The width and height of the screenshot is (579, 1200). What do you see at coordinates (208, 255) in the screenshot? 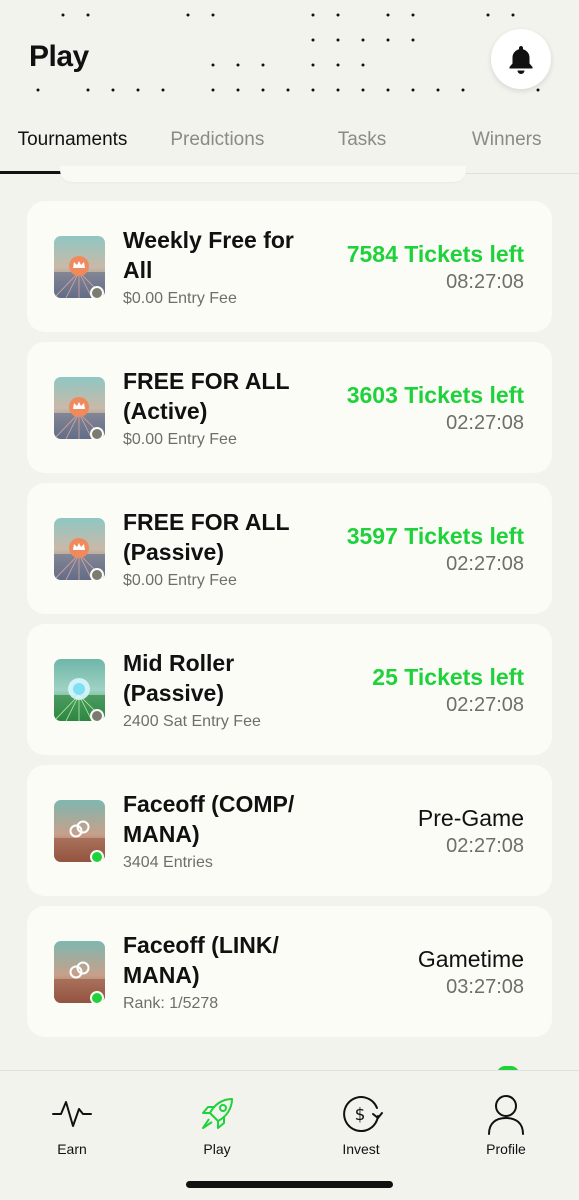
I see `tournament-title: Weekly Free for All` at bounding box center [208, 255].